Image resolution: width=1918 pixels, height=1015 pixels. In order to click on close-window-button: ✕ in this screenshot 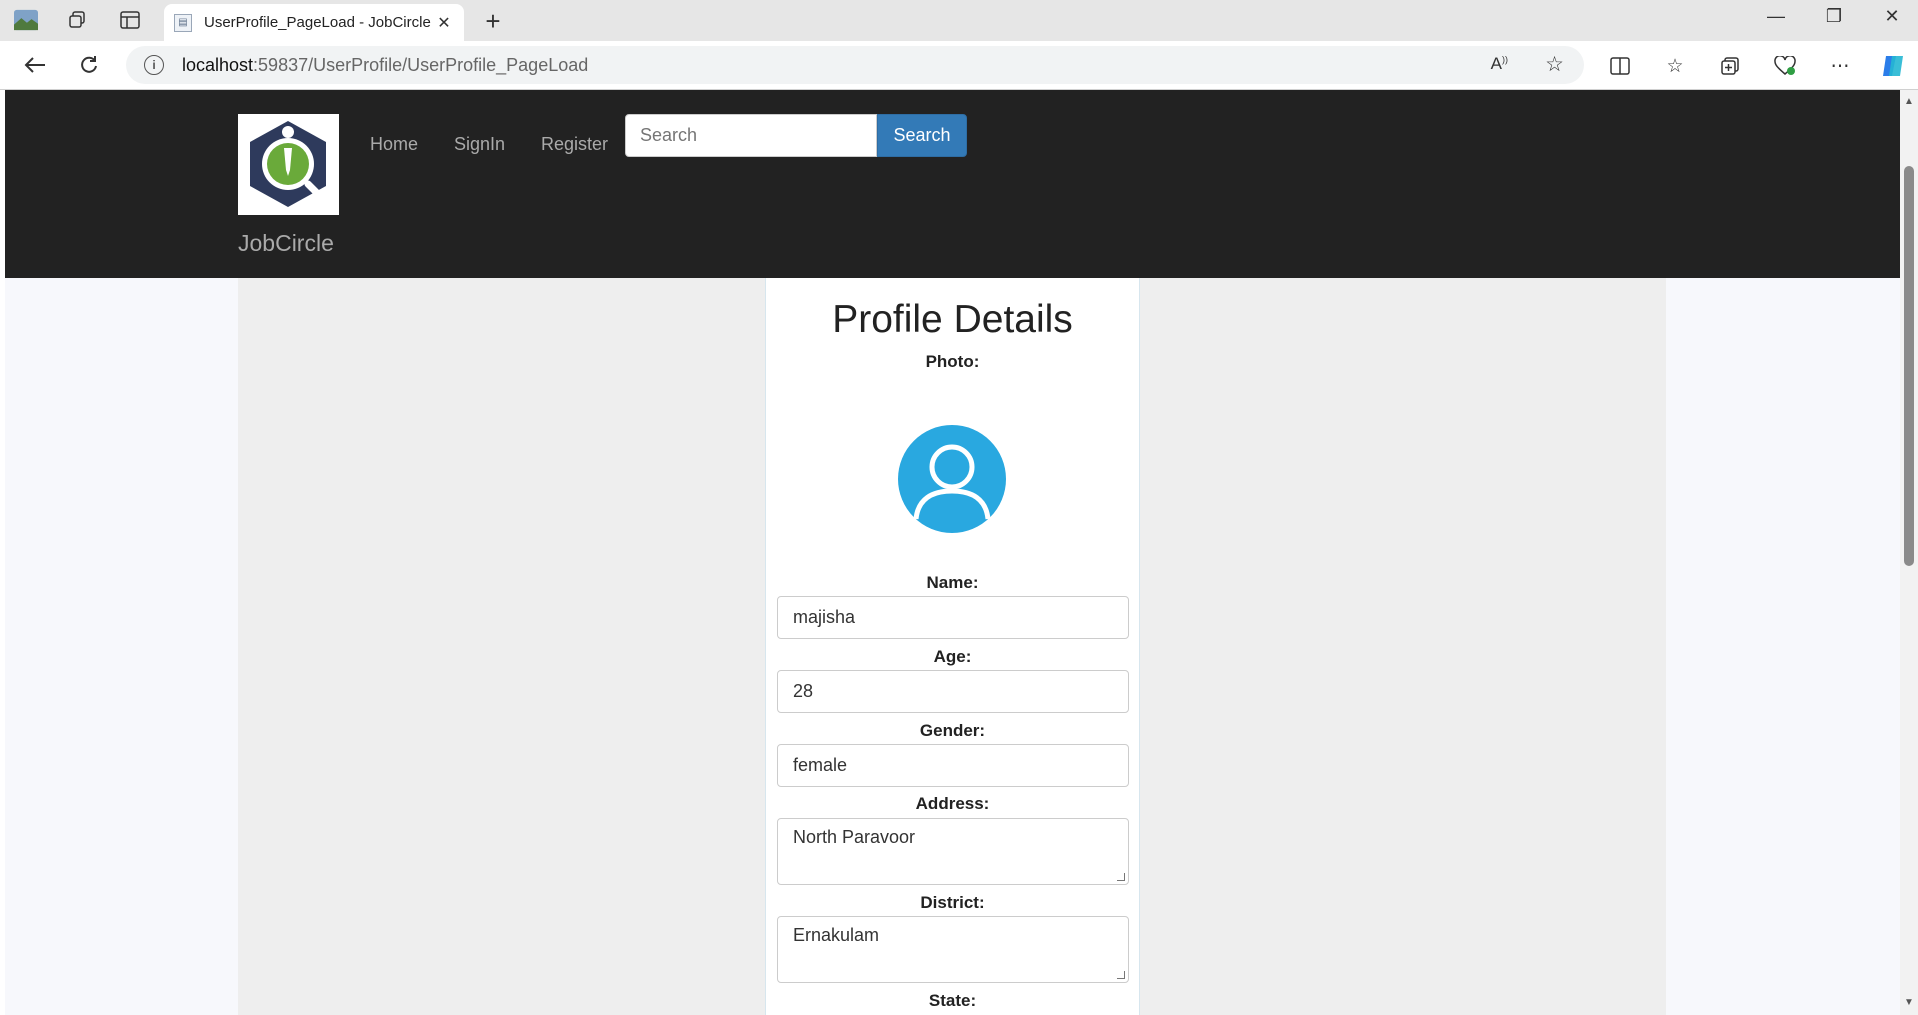, I will do `click(1892, 16)`.